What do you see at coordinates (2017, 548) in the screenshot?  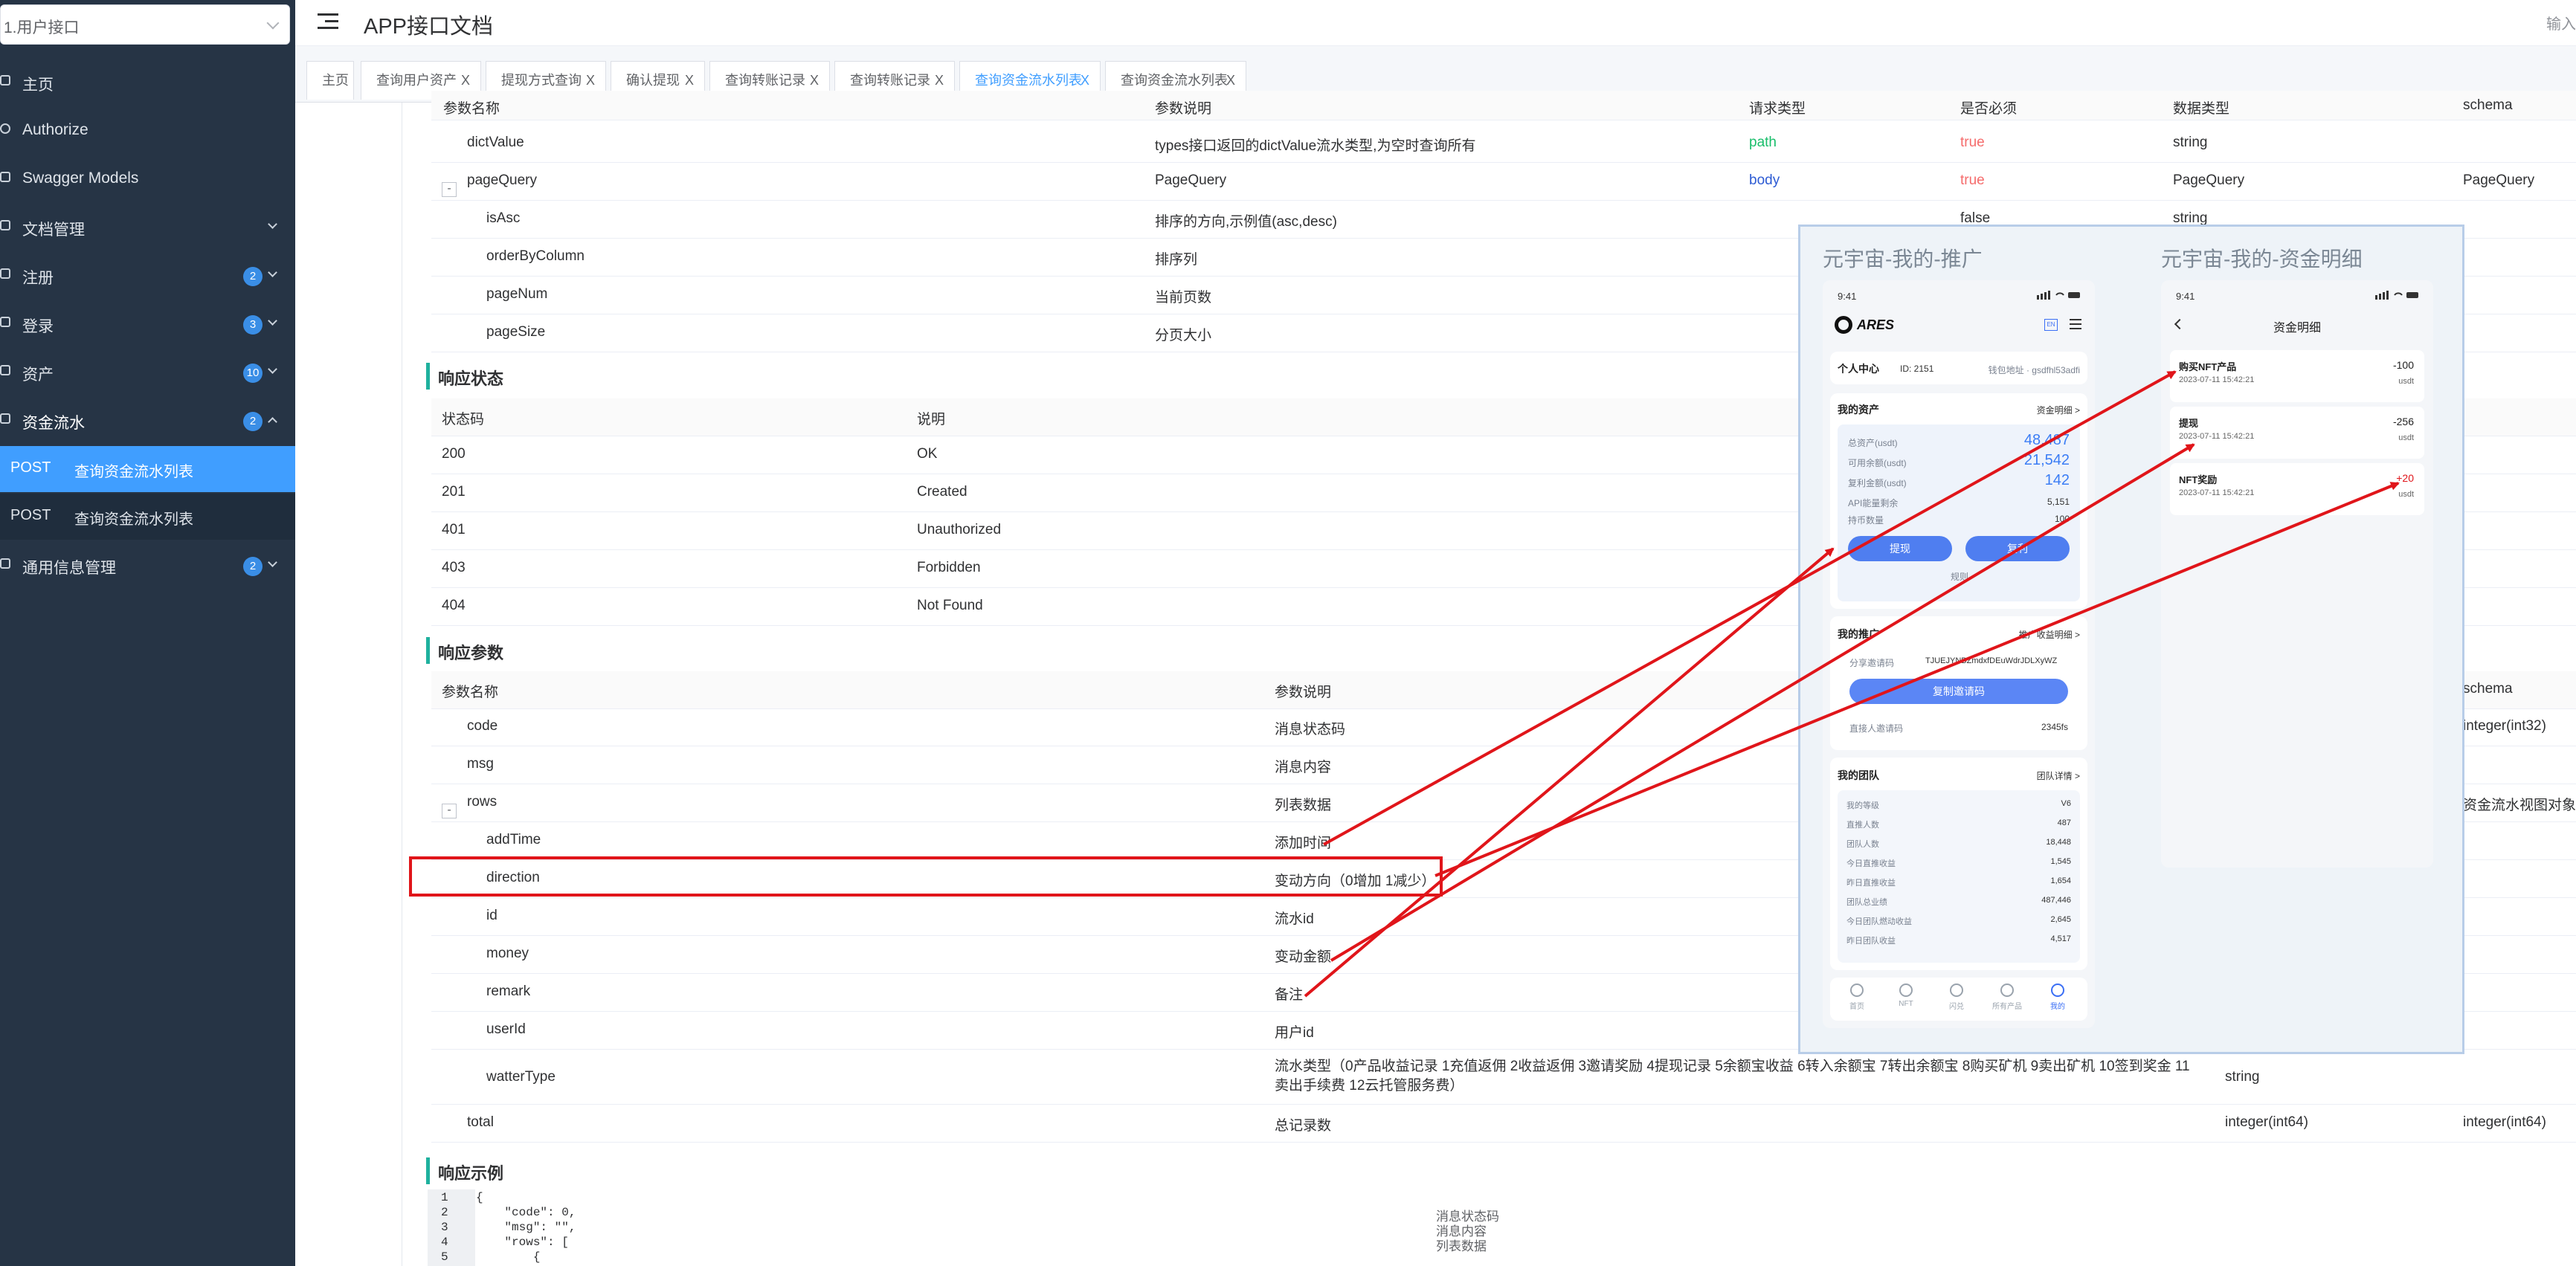 I see `compound-button: 复利` at bounding box center [2017, 548].